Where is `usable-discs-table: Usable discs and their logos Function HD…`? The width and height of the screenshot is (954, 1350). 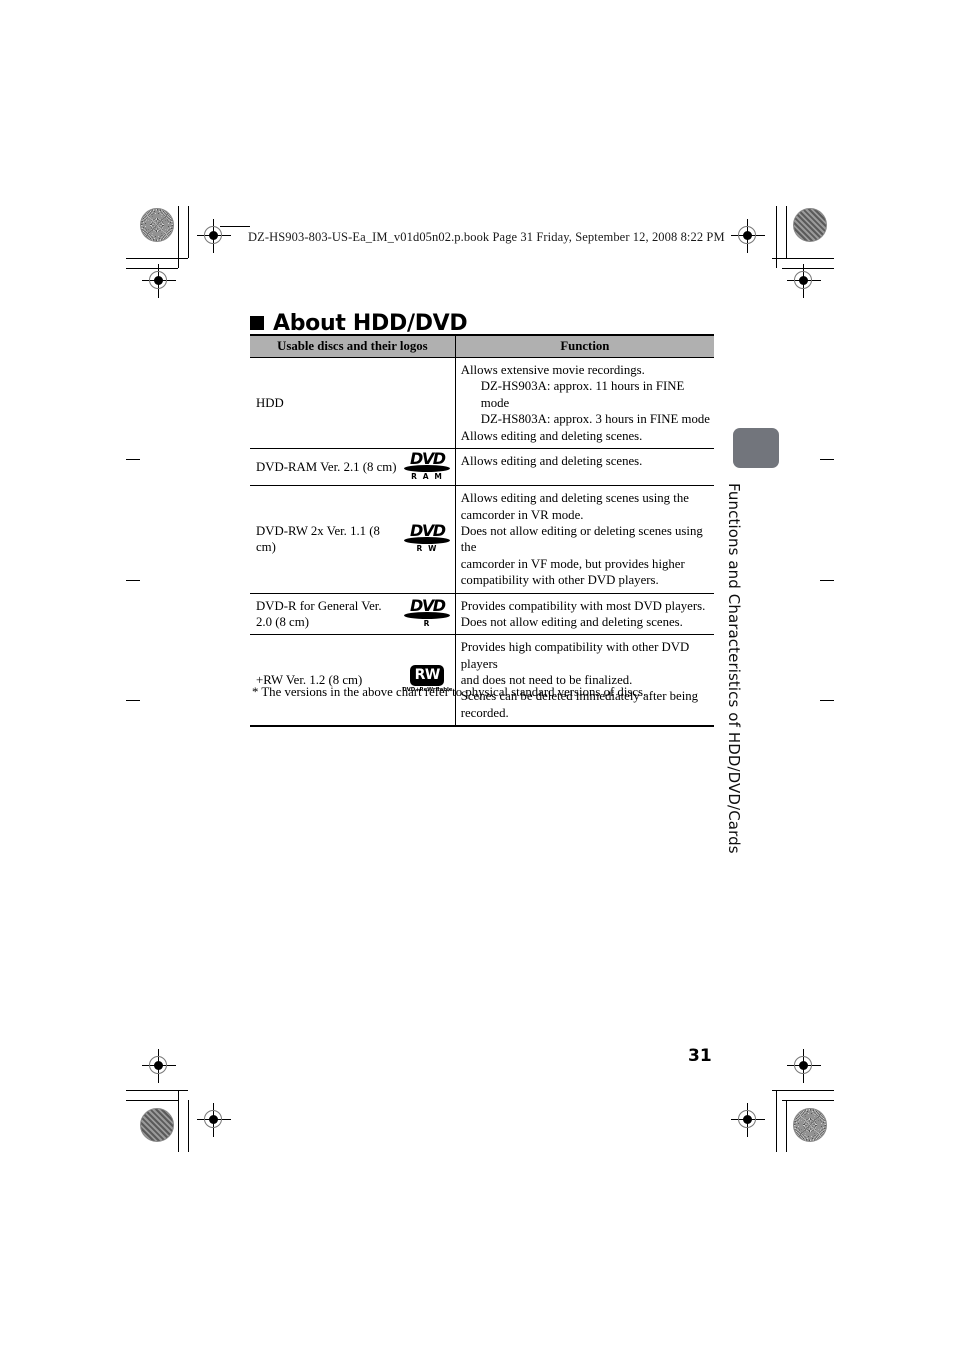
usable-discs-table: Usable discs and their logos Function HD… is located at coordinates (482, 530).